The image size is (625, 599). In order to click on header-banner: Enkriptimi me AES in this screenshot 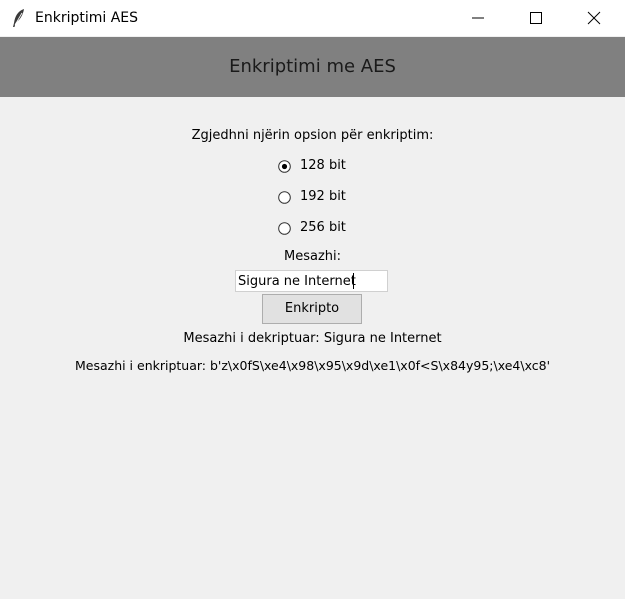, I will do `click(312, 67)`.